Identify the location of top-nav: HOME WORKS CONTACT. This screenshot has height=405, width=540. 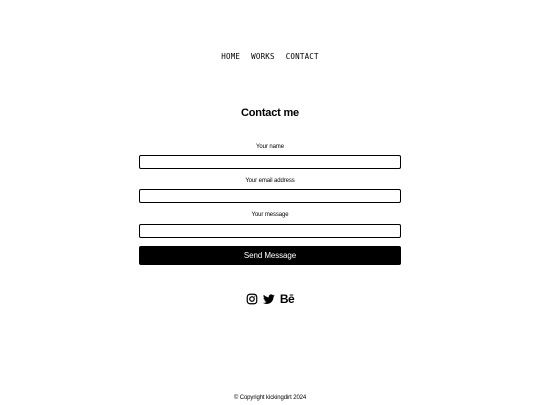
(270, 56).